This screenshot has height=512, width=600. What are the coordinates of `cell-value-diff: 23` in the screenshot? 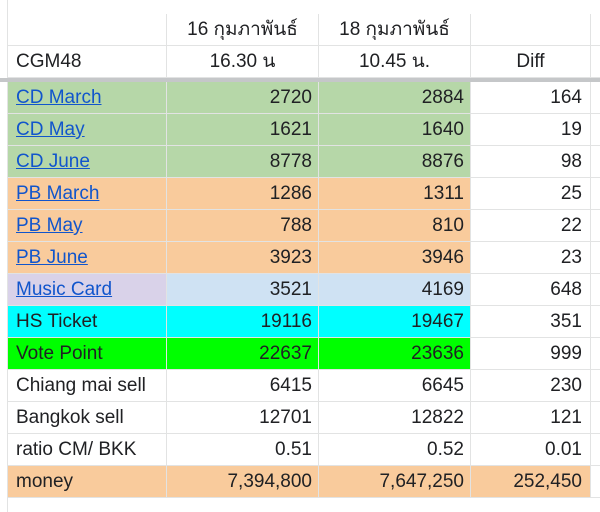 It's located at (531, 258).